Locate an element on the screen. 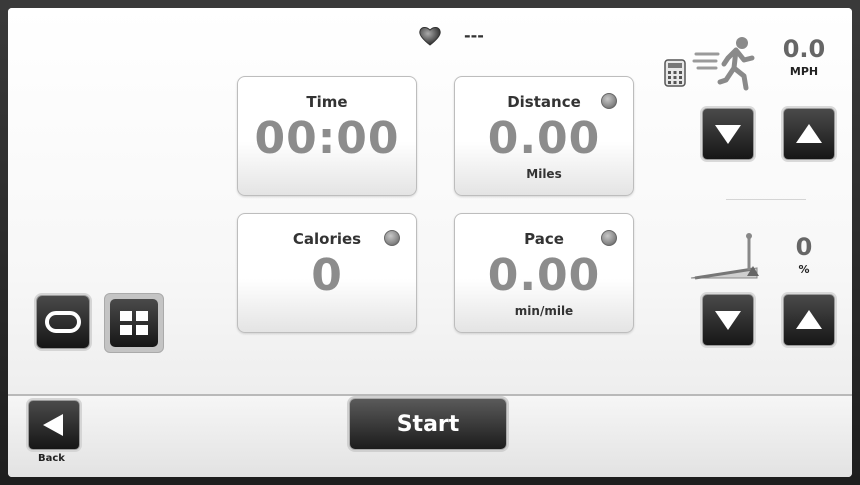 Image resolution: width=860 pixels, height=485 pixels. speed-up-button is located at coordinates (809, 134).